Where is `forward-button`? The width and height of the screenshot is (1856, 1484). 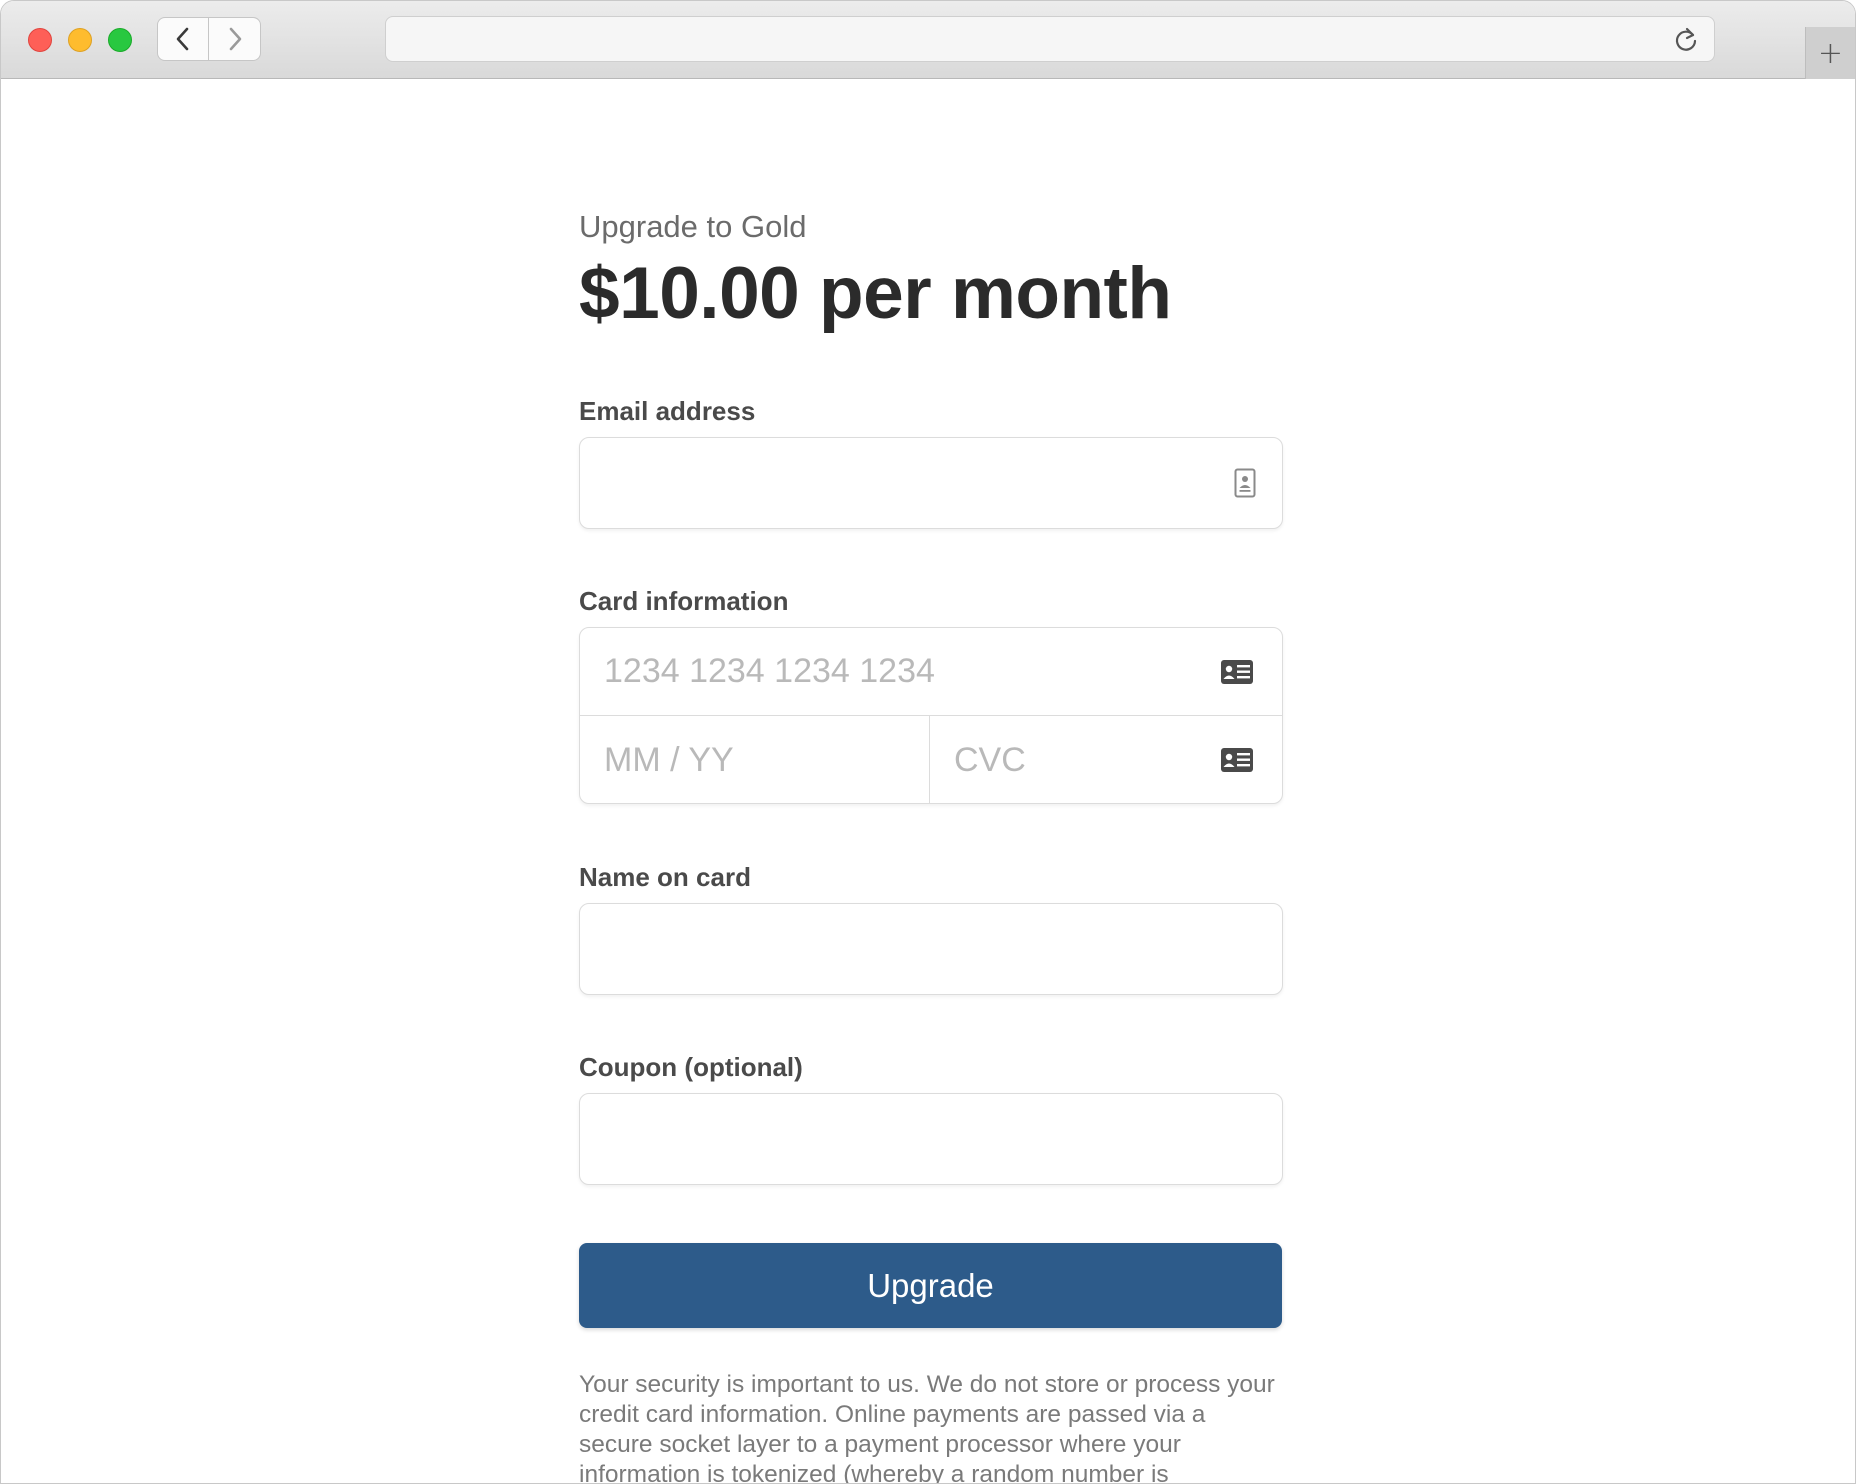
forward-button is located at coordinates (234, 39).